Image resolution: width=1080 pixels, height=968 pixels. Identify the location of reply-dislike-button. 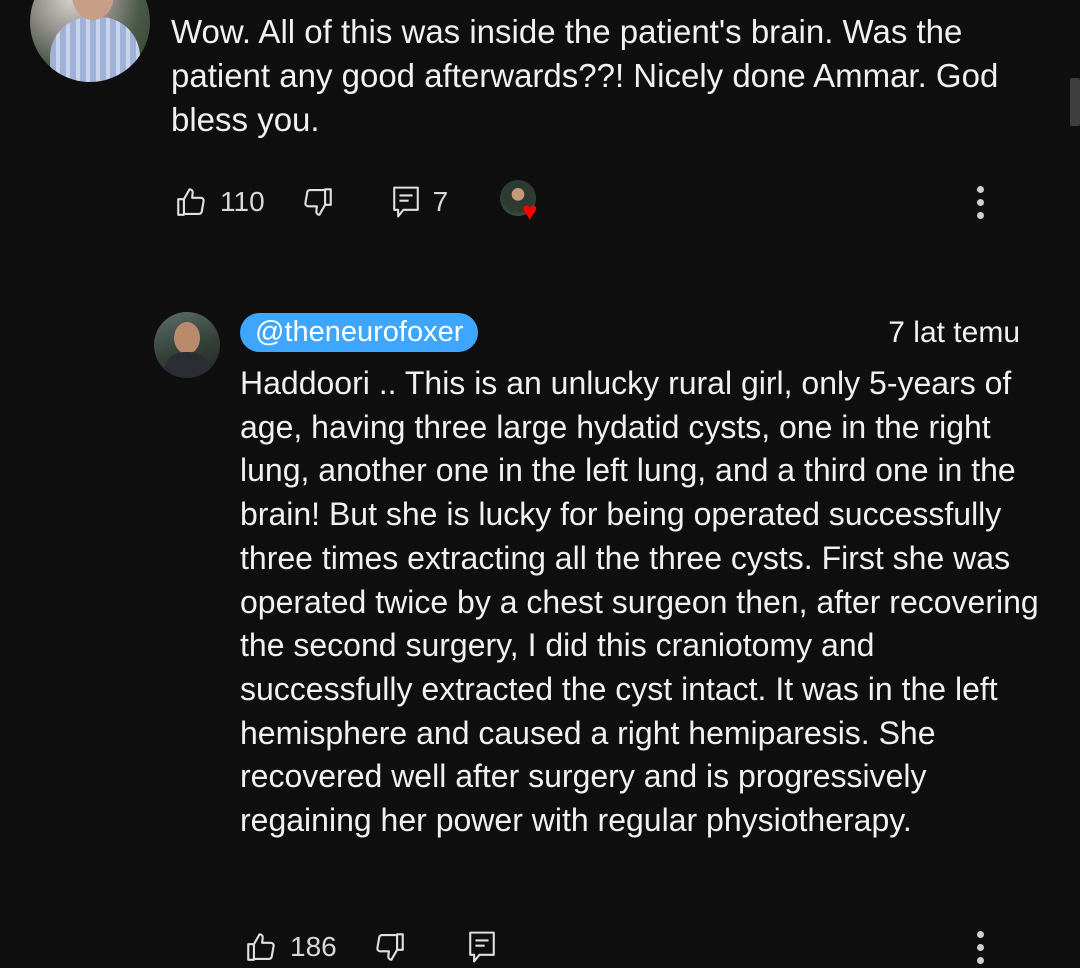
(390, 947).